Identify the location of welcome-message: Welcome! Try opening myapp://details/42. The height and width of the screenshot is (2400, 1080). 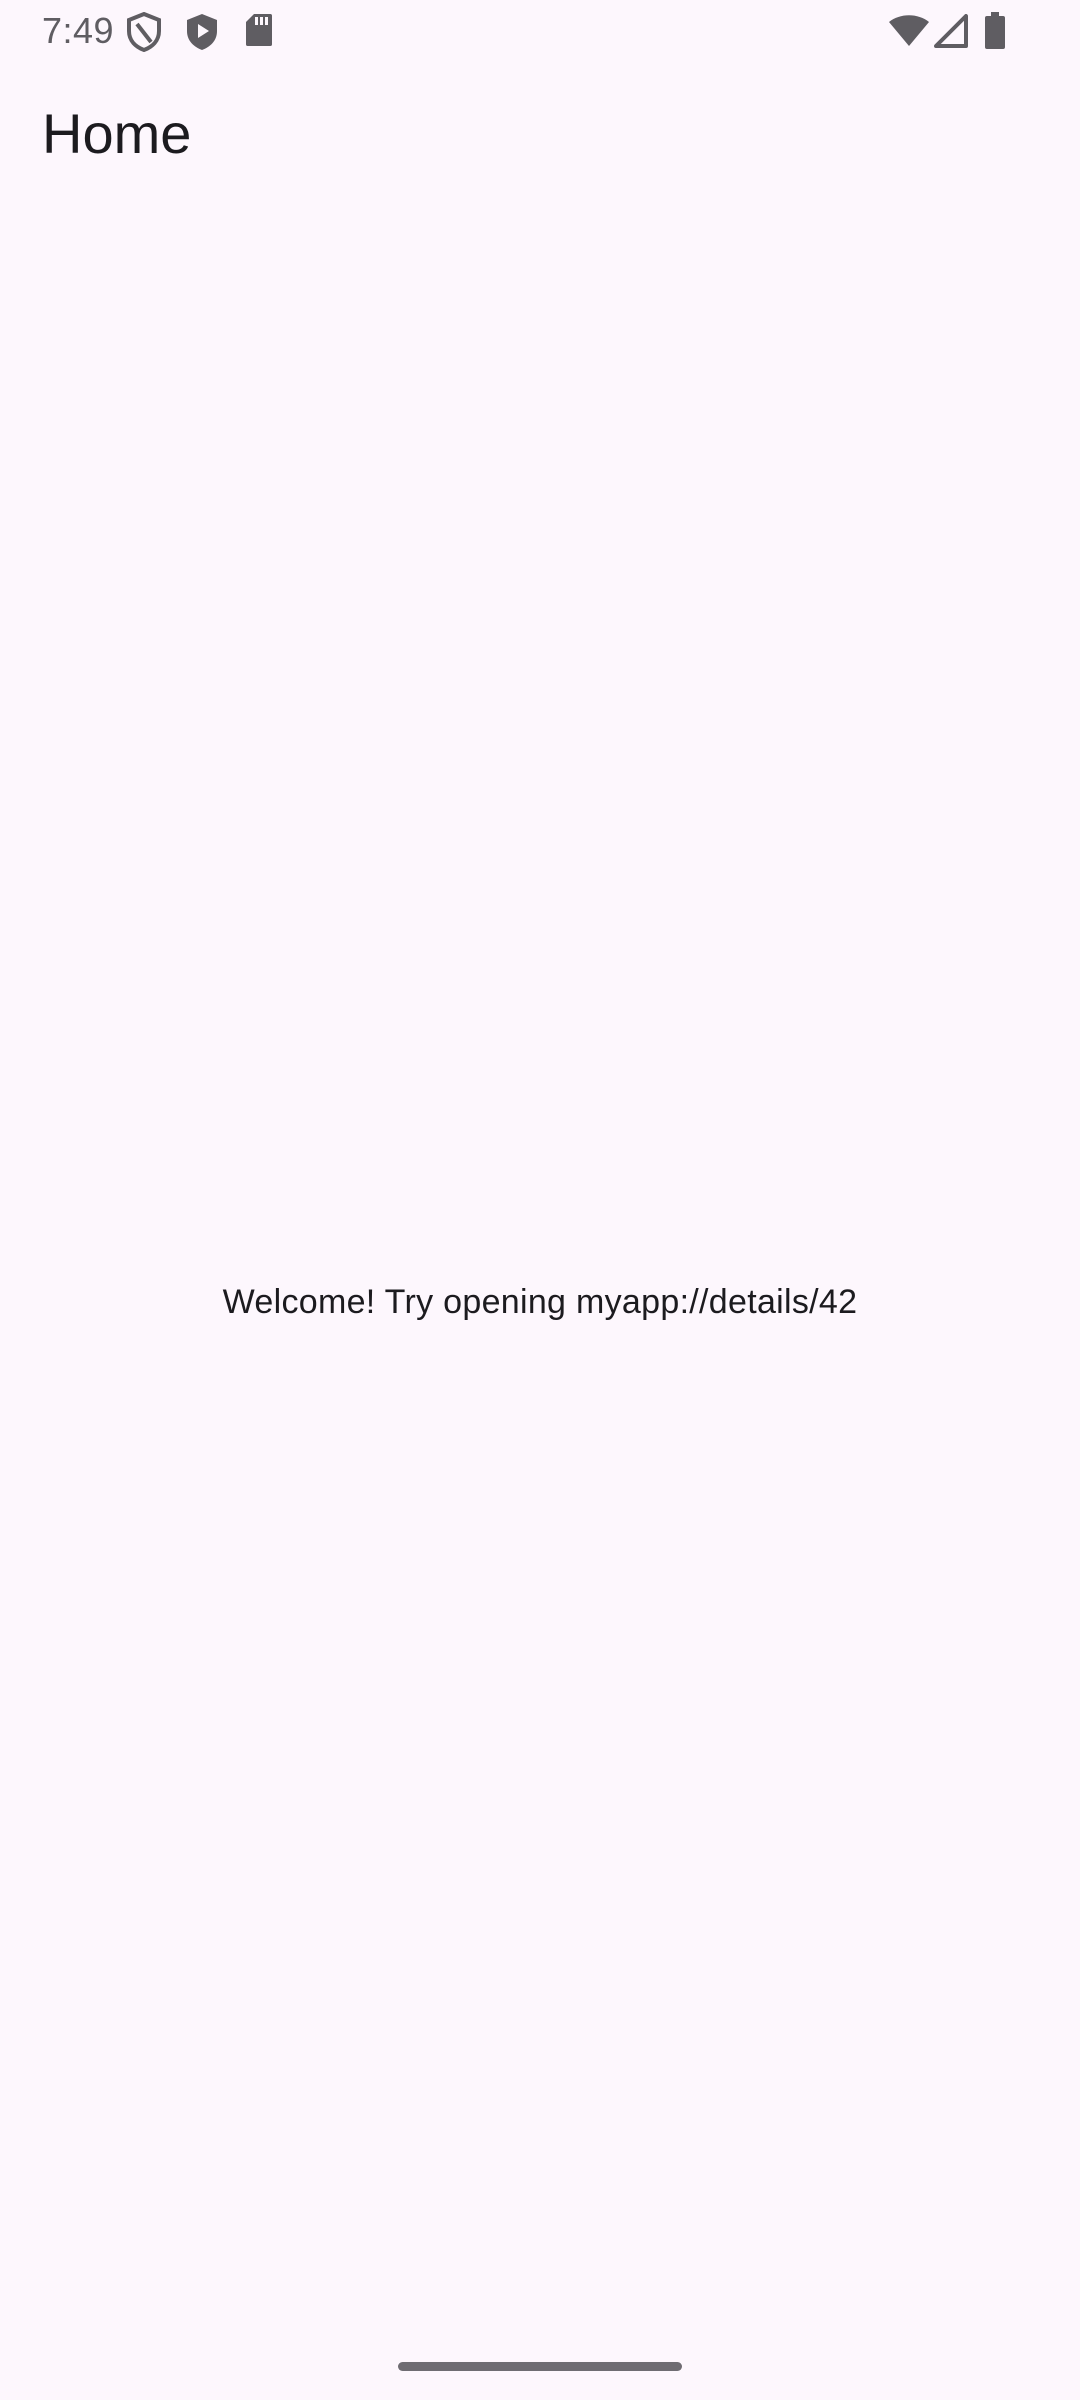
(540, 1302).